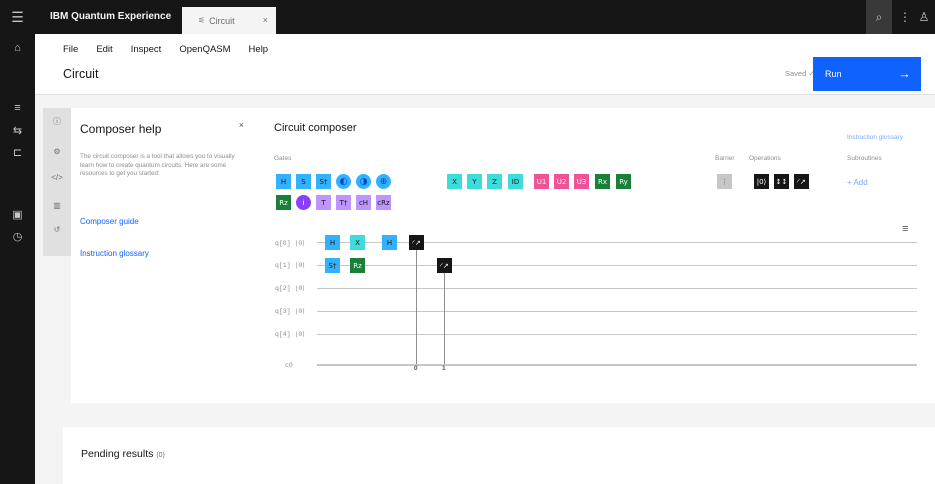 The width and height of the screenshot is (935, 484). I want to click on pending-results-count: (0), so click(160, 455).